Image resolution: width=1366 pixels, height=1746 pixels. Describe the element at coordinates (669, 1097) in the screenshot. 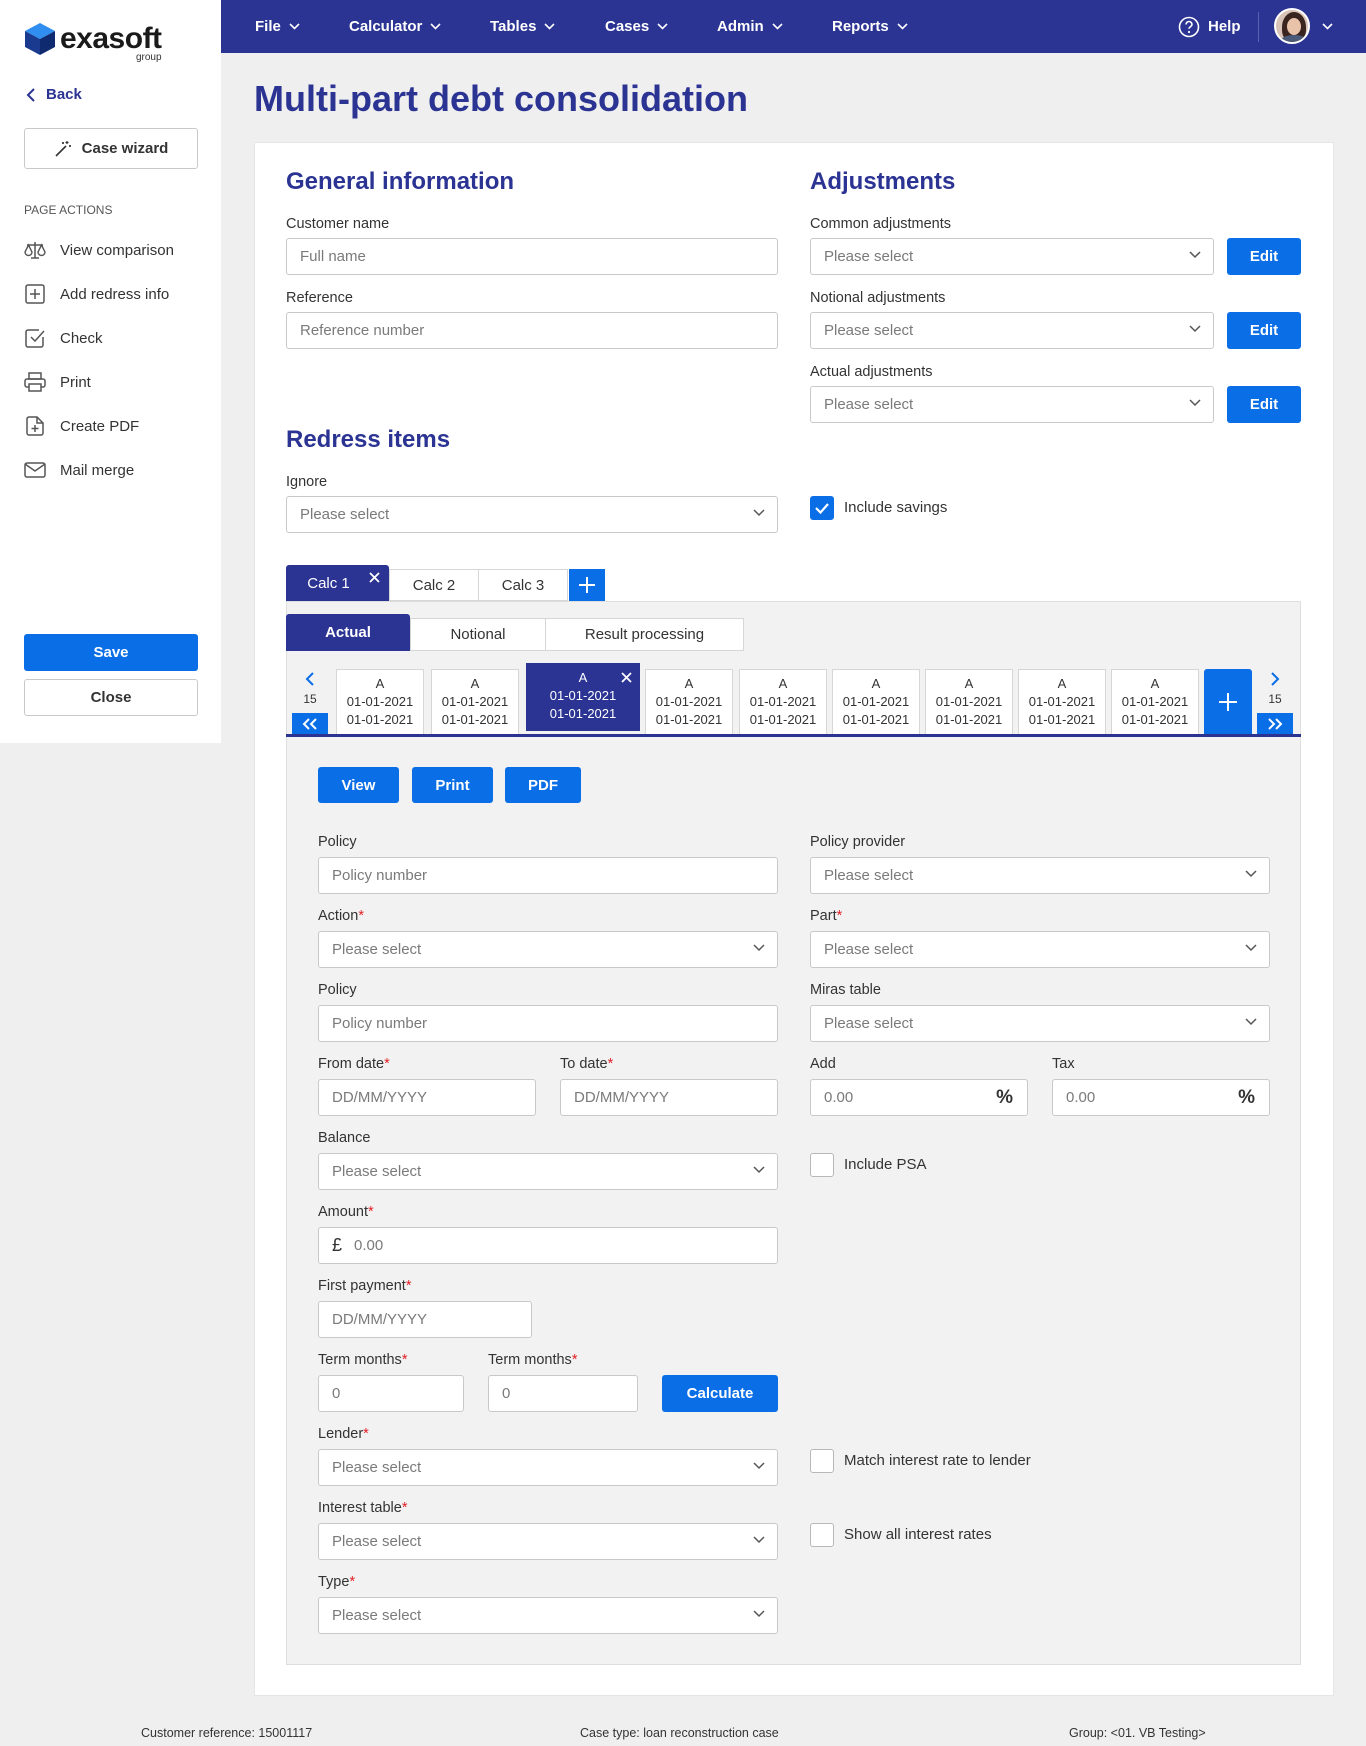

I see `to-date-input: DD/MM/YYYY` at that location.